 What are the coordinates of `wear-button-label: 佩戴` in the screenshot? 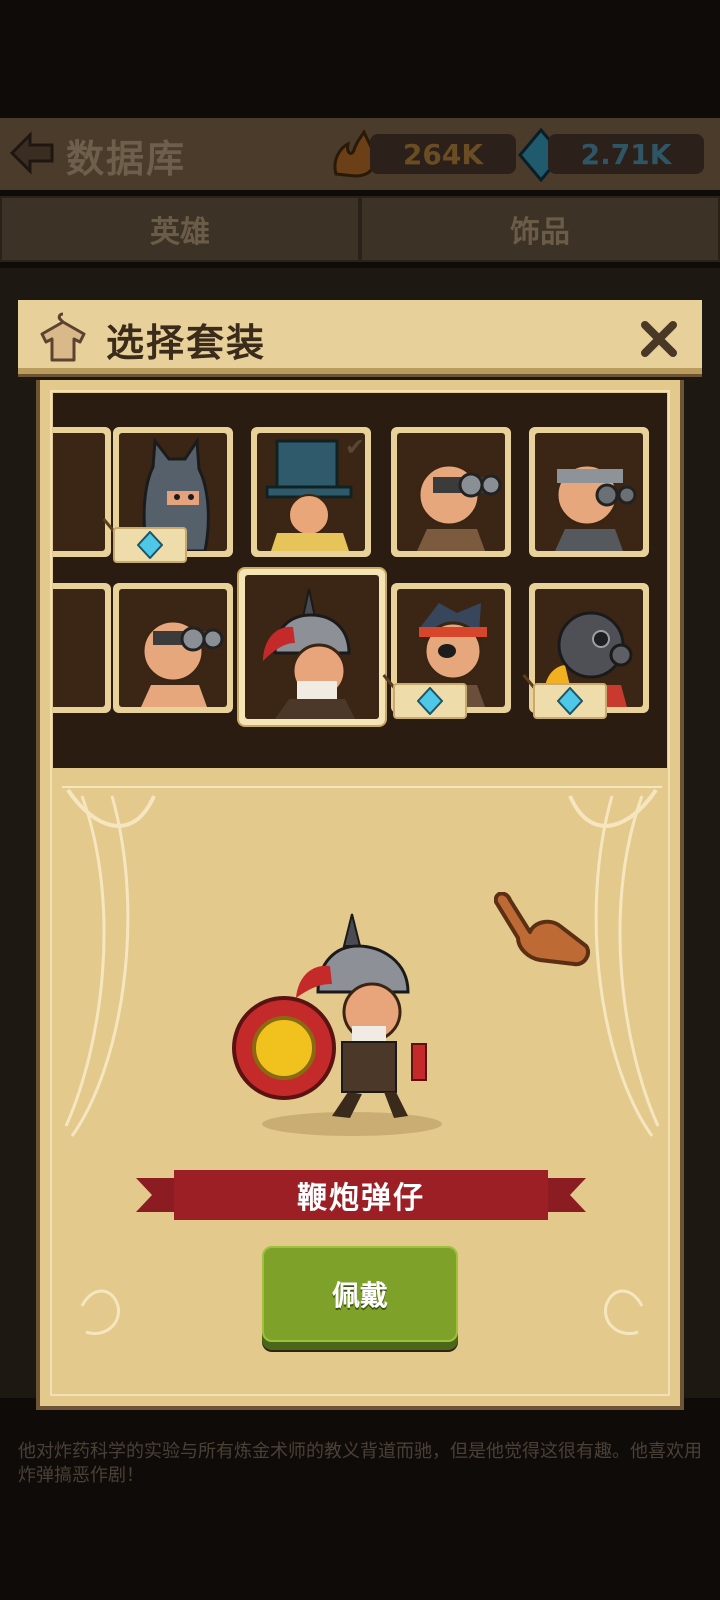 It's located at (359, 1295).